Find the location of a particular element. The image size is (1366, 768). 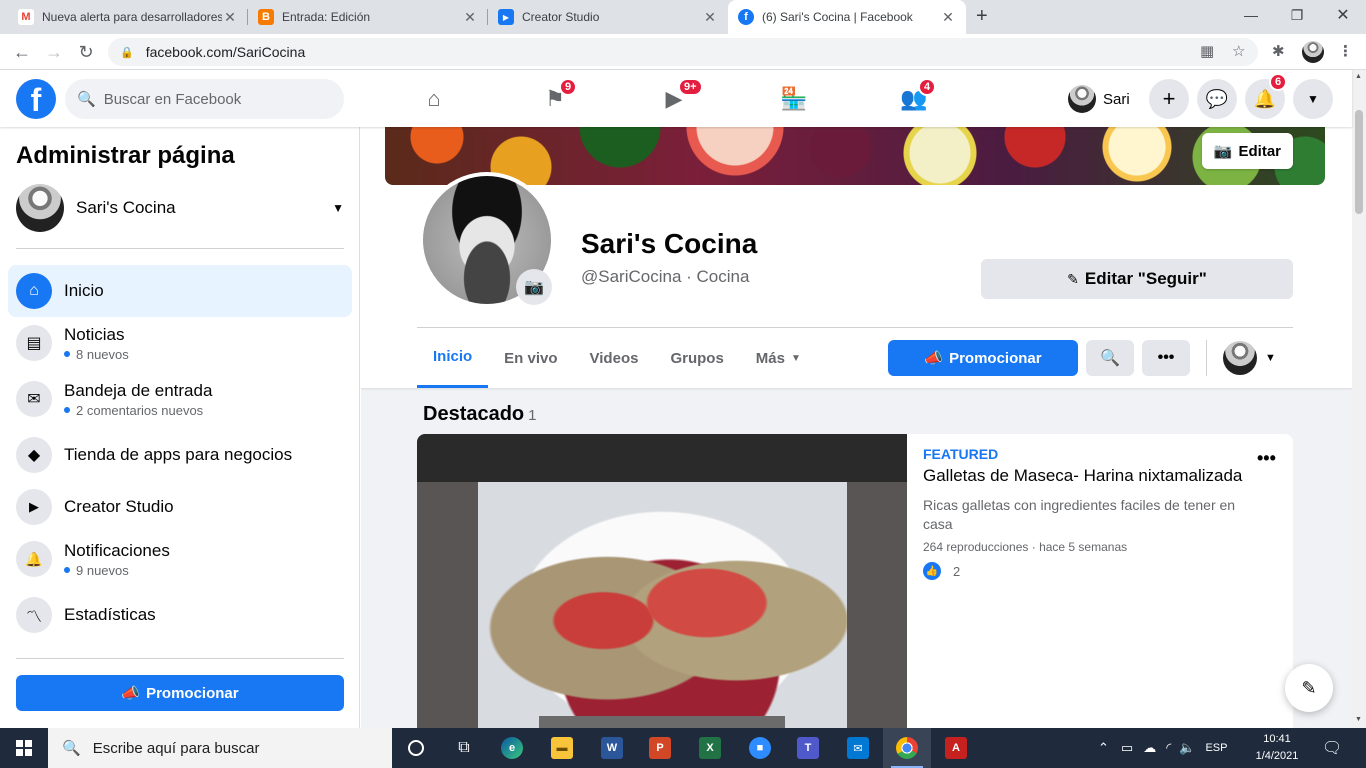

acrobat-app: A is located at coordinates (956, 748).